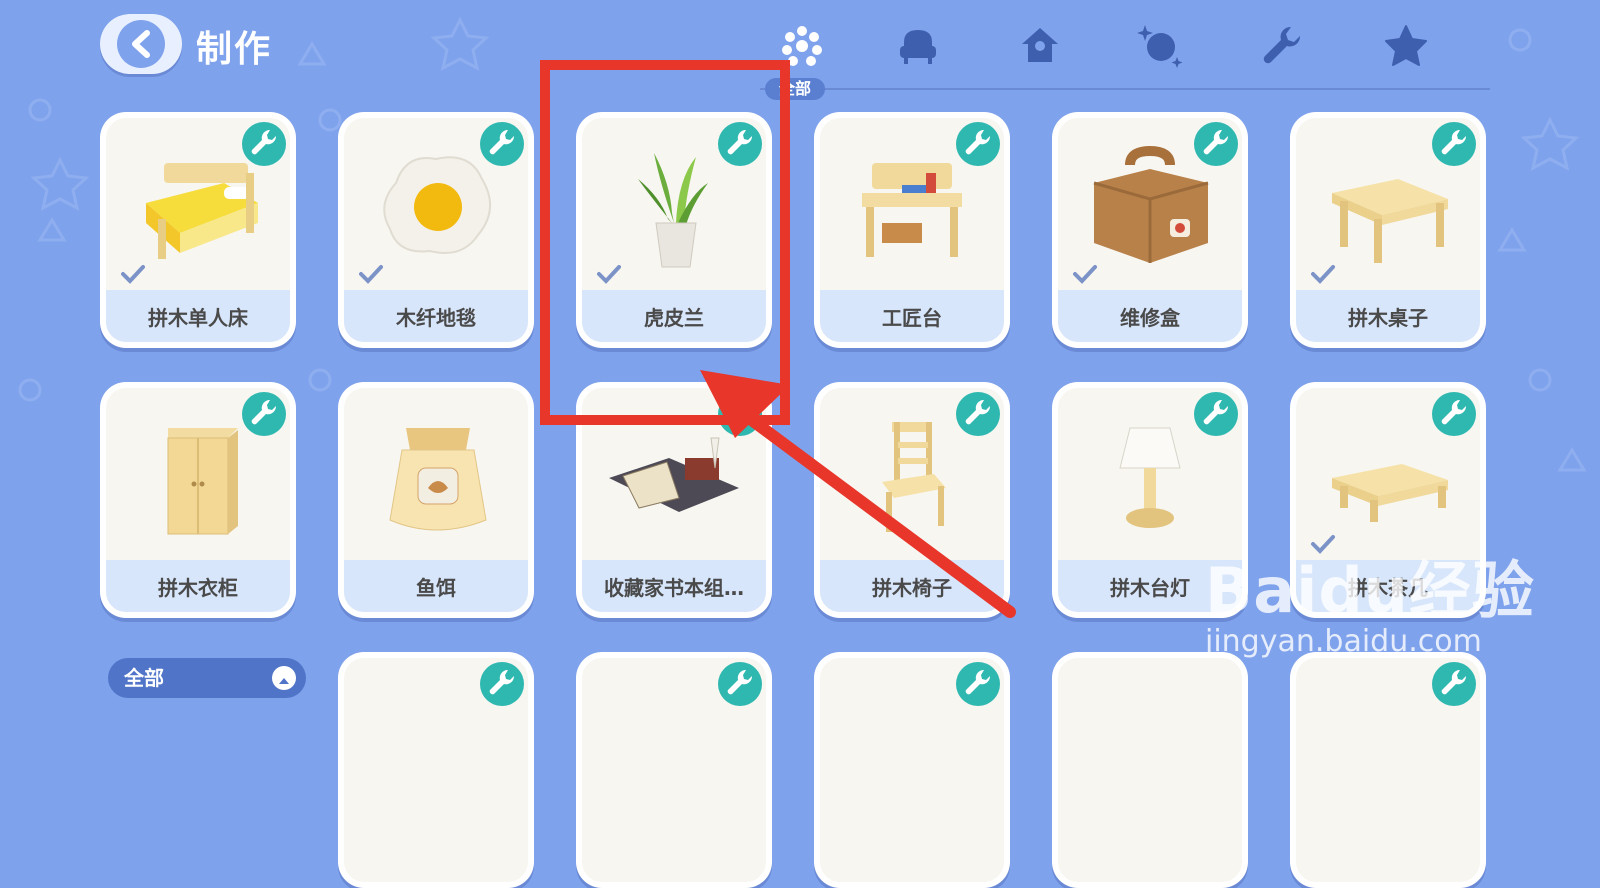 The width and height of the screenshot is (1600, 888). What do you see at coordinates (665, 242) in the screenshot?
I see `highlight-box` at bounding box center [665, 242].